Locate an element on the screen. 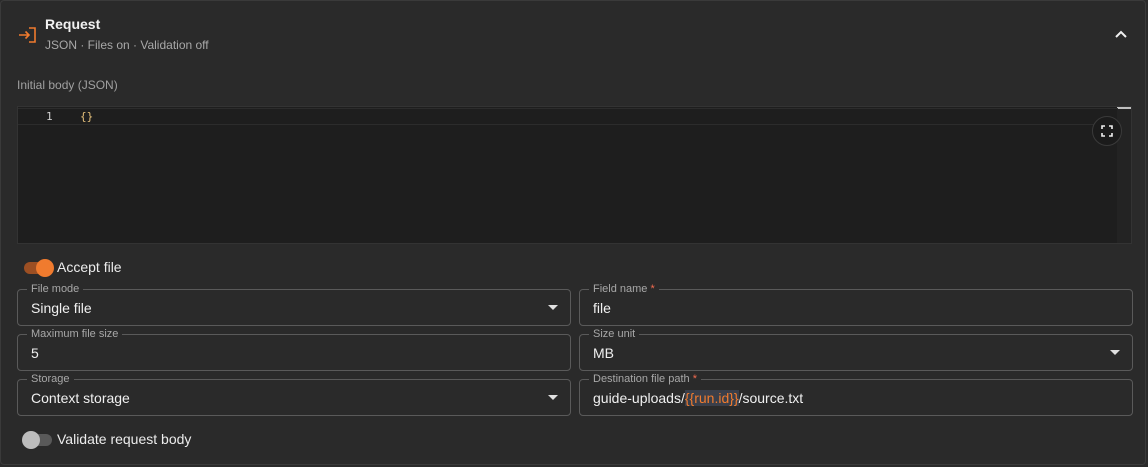 This screenshot has height=467, width=1148. size-unit-label: Size unit is located at coordinates (614, 334).